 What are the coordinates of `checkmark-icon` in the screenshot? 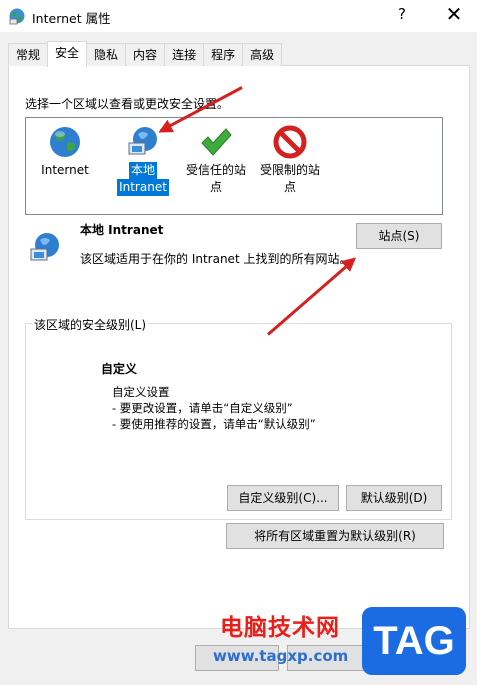 It's located at (216, 142).